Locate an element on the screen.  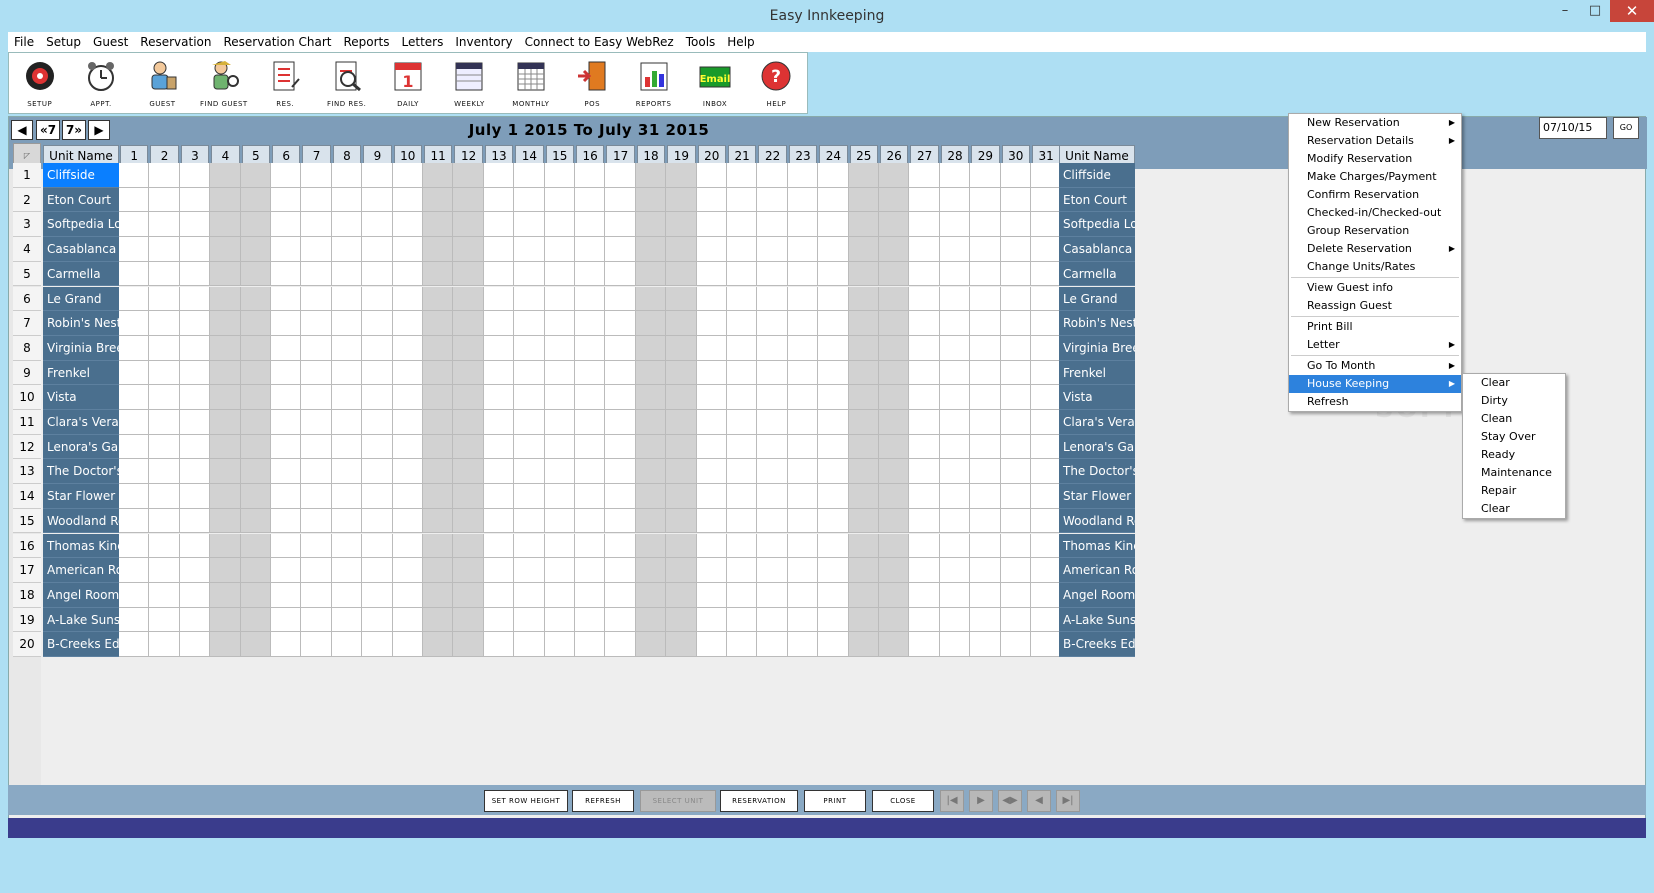
row-number: 1 is located at coordinates (27, 175).